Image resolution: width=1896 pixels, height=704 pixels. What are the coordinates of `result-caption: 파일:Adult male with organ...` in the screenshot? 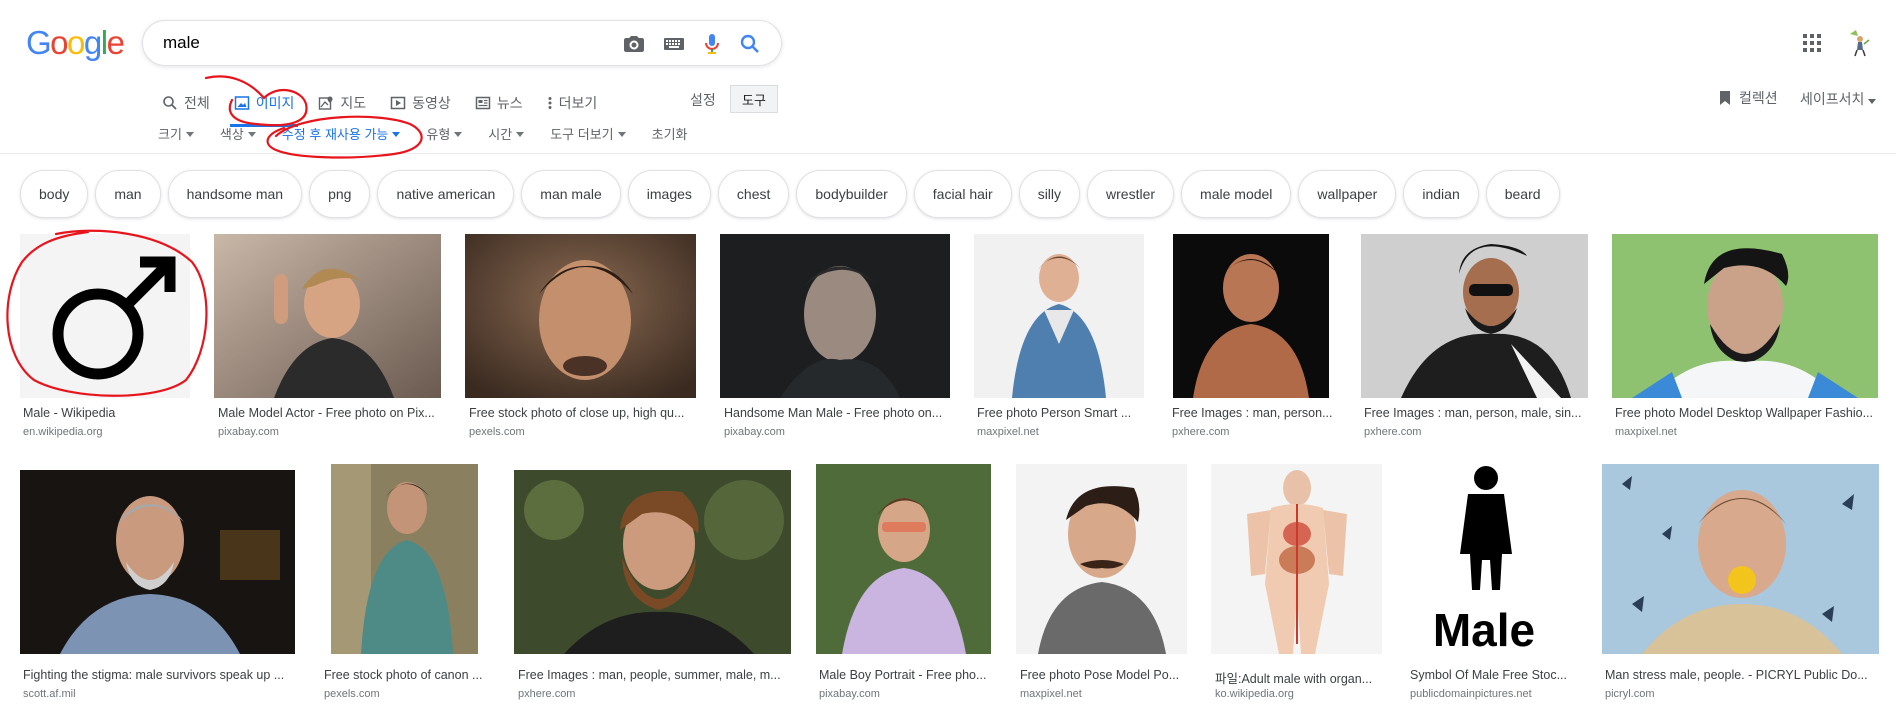 It's located at (1299, 677).